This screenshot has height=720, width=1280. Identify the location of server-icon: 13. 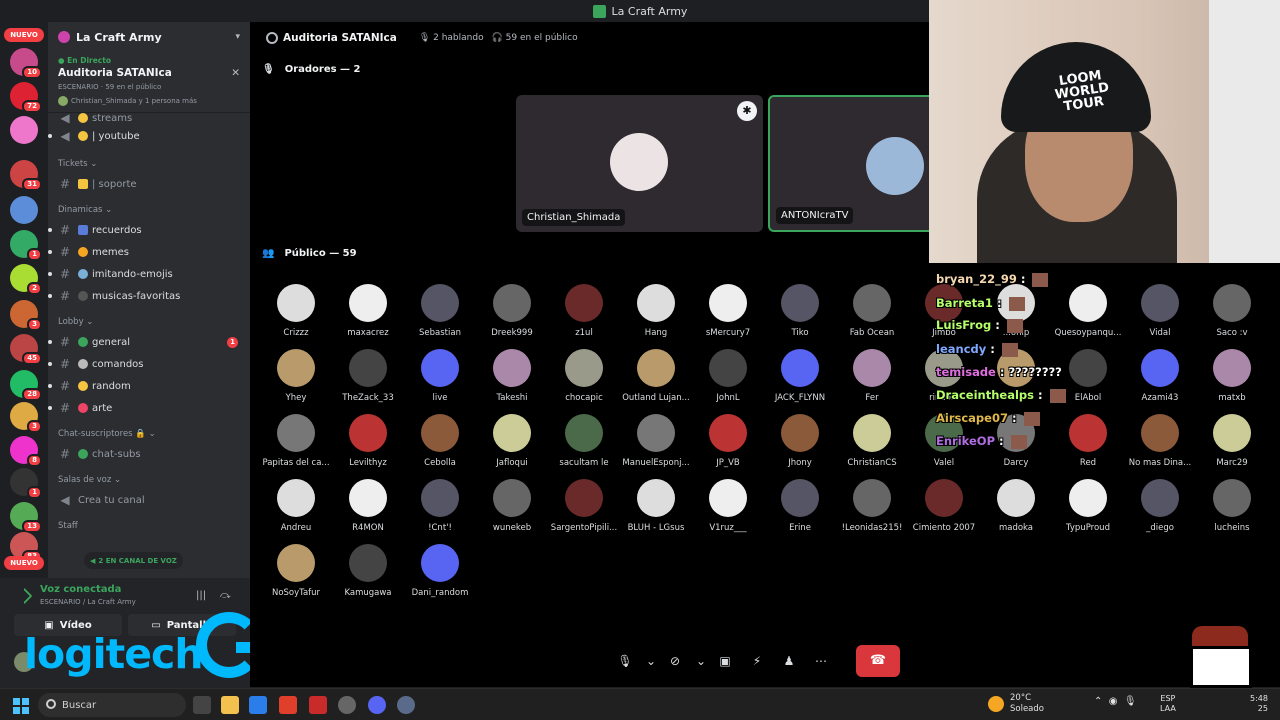
(26, 517).